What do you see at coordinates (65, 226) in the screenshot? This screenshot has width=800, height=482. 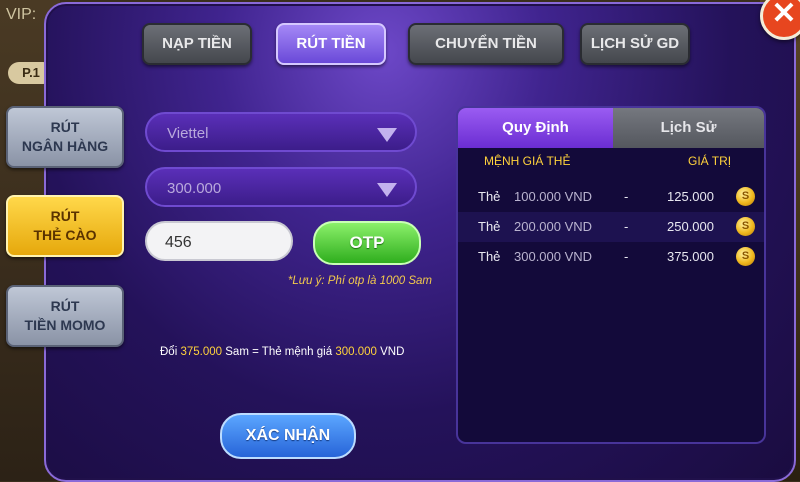 I see `side-tab-rut-the-cao: RÚT THẺ CÀO` at bounding box center [65, 226].